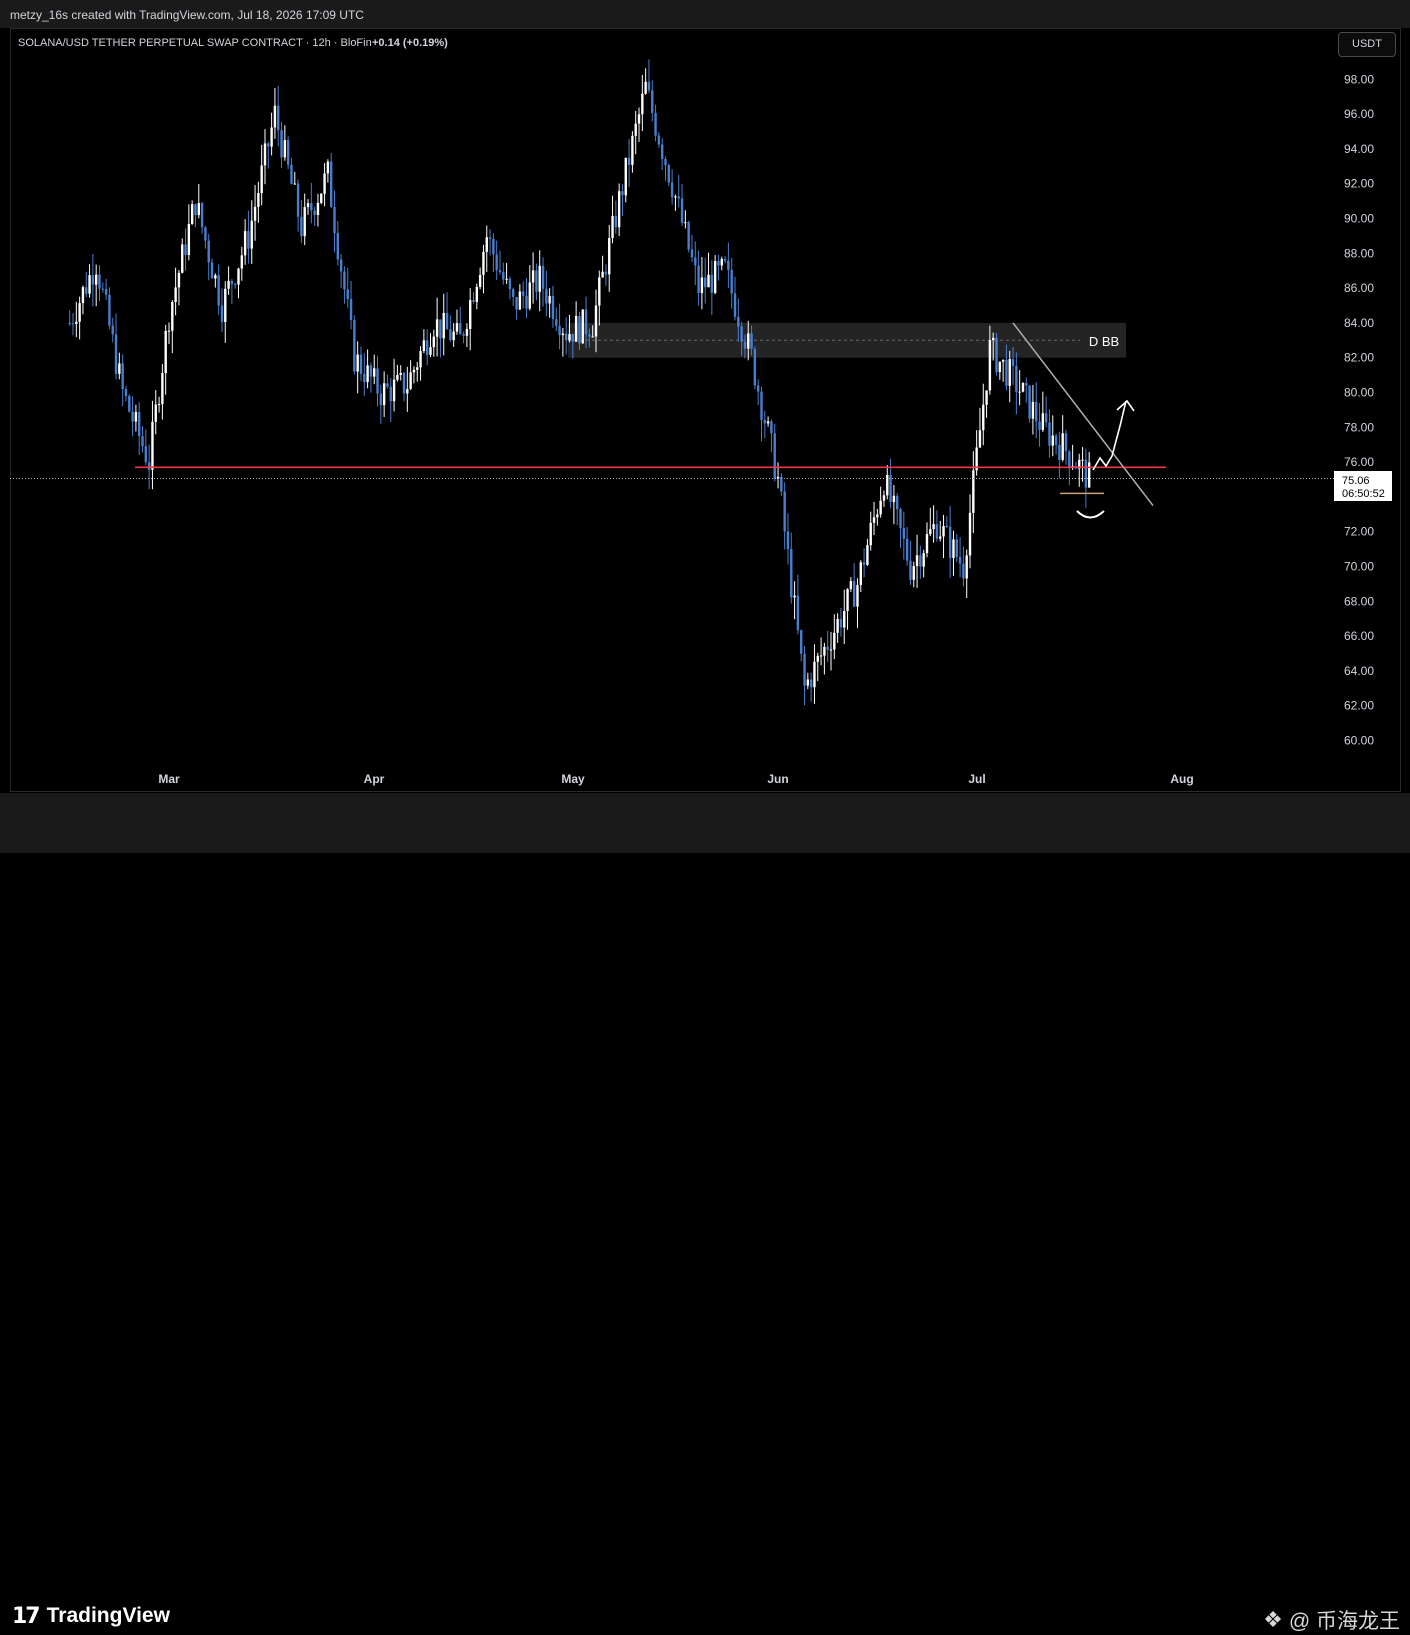  I want to click on zone-label: D BB, so click(1104, 341).